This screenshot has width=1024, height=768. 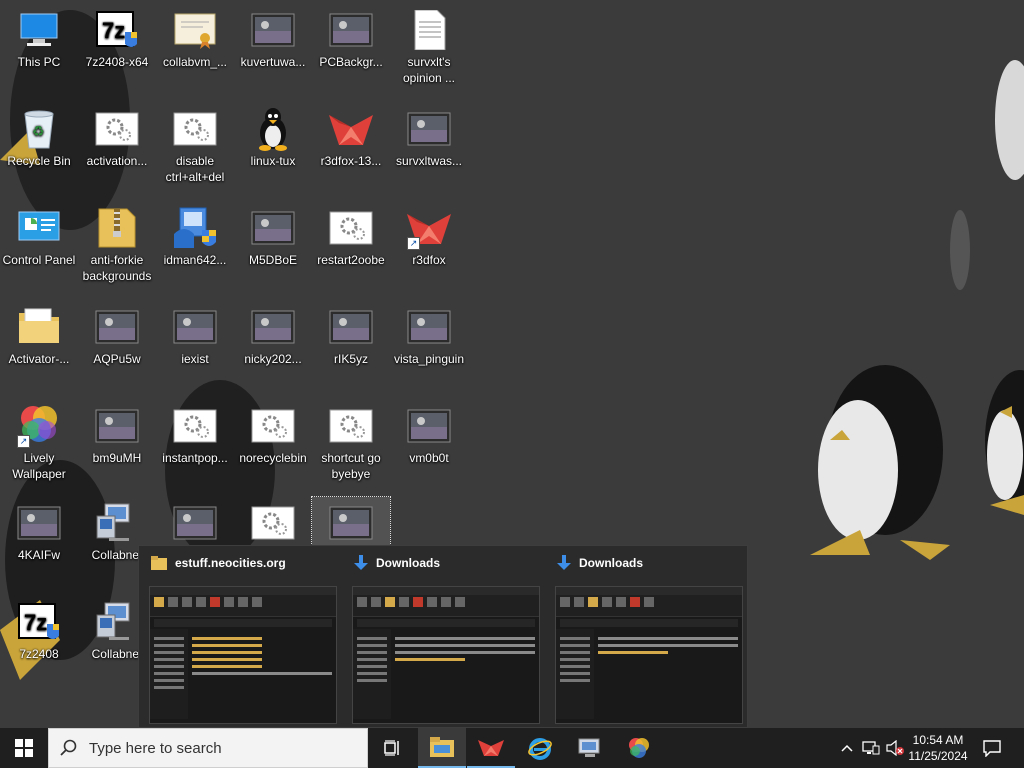 What do you see at coordinates (938, 756) in the screenshot?
I see `clock-date: 11/25/2024` at bounding box center [938, 756].